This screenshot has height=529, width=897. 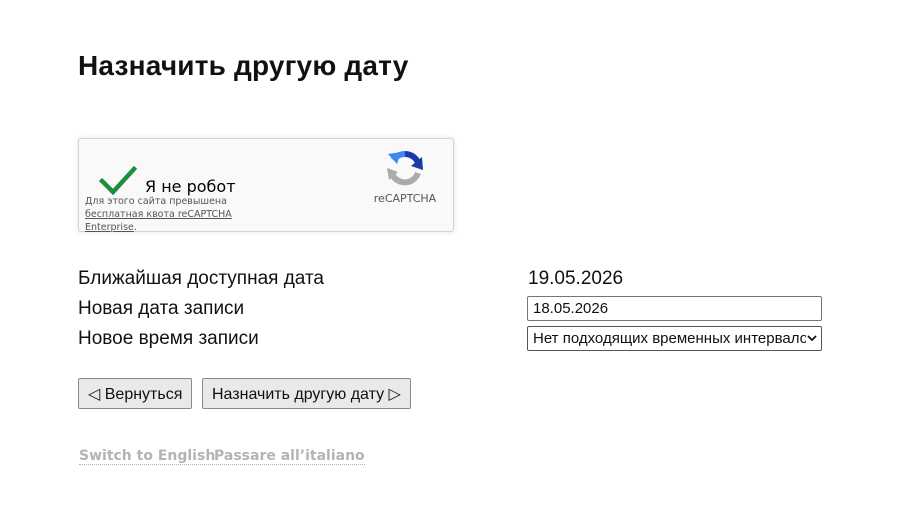 What do you see at coordinates (812, 338) in the screenshot?
I see `chevron-down-icon` at bounding box center [812, 338].